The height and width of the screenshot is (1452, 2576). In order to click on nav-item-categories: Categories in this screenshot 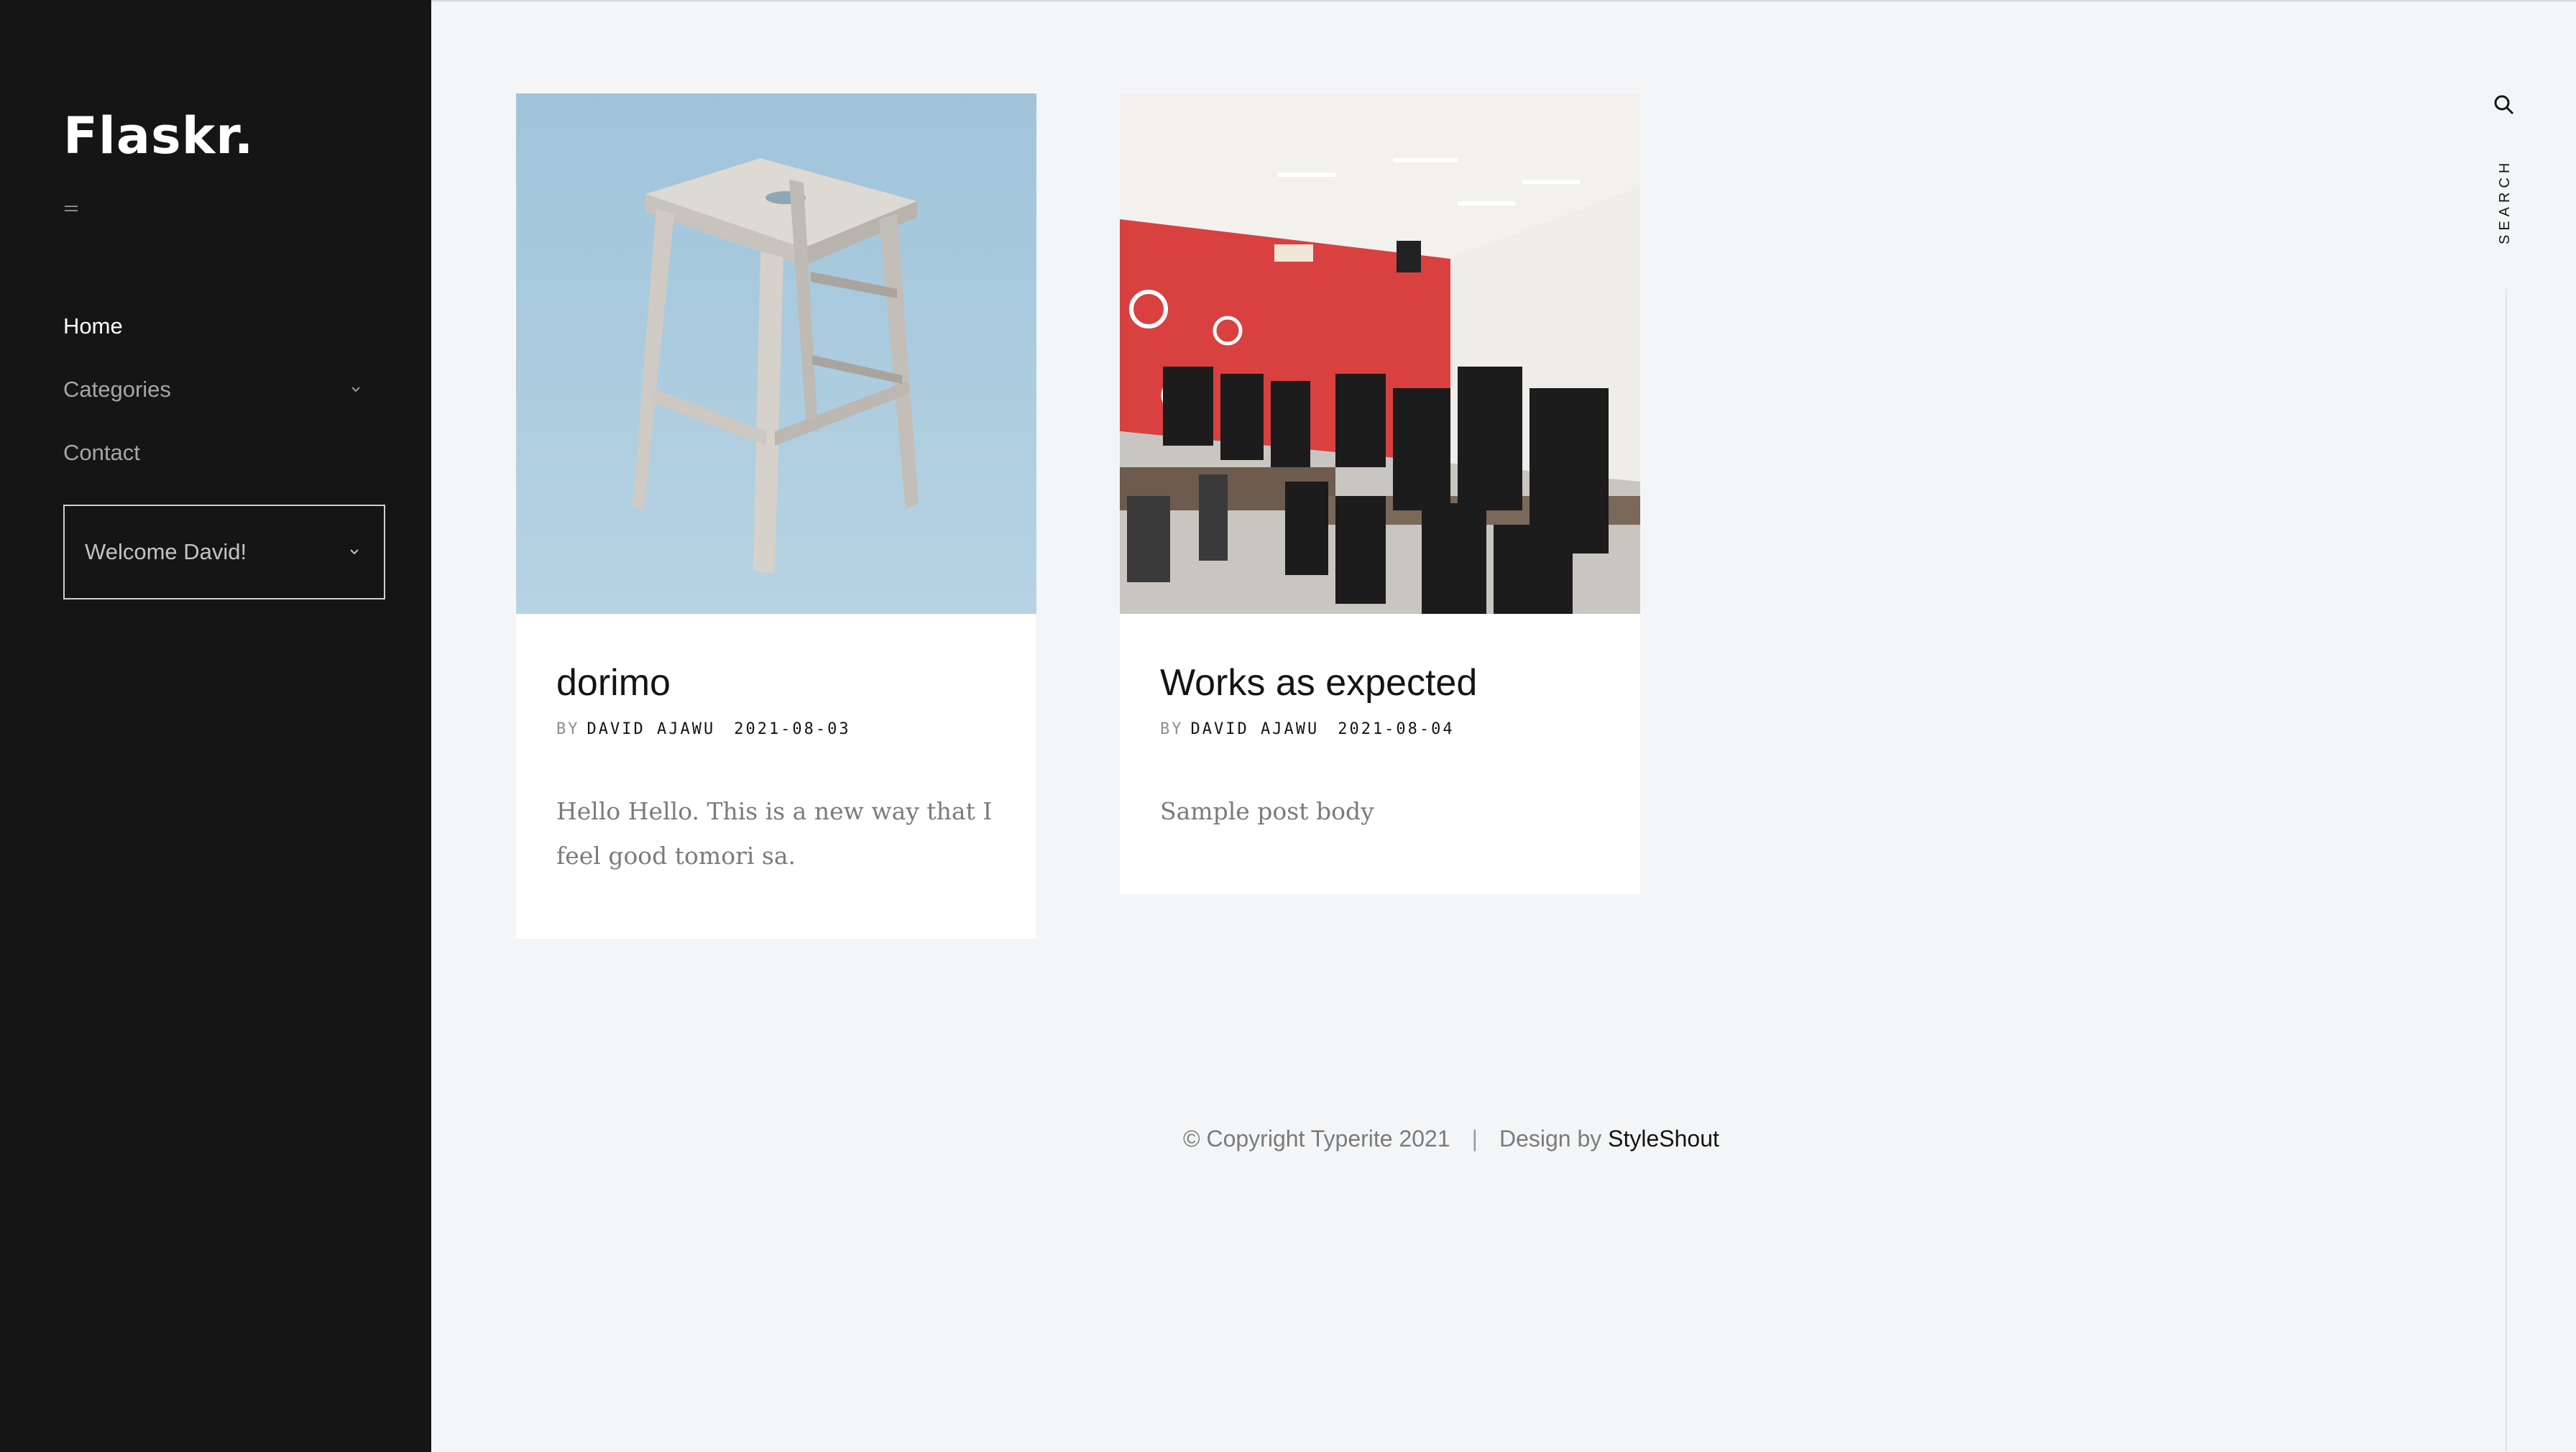, I will do `click(214, 389)`.